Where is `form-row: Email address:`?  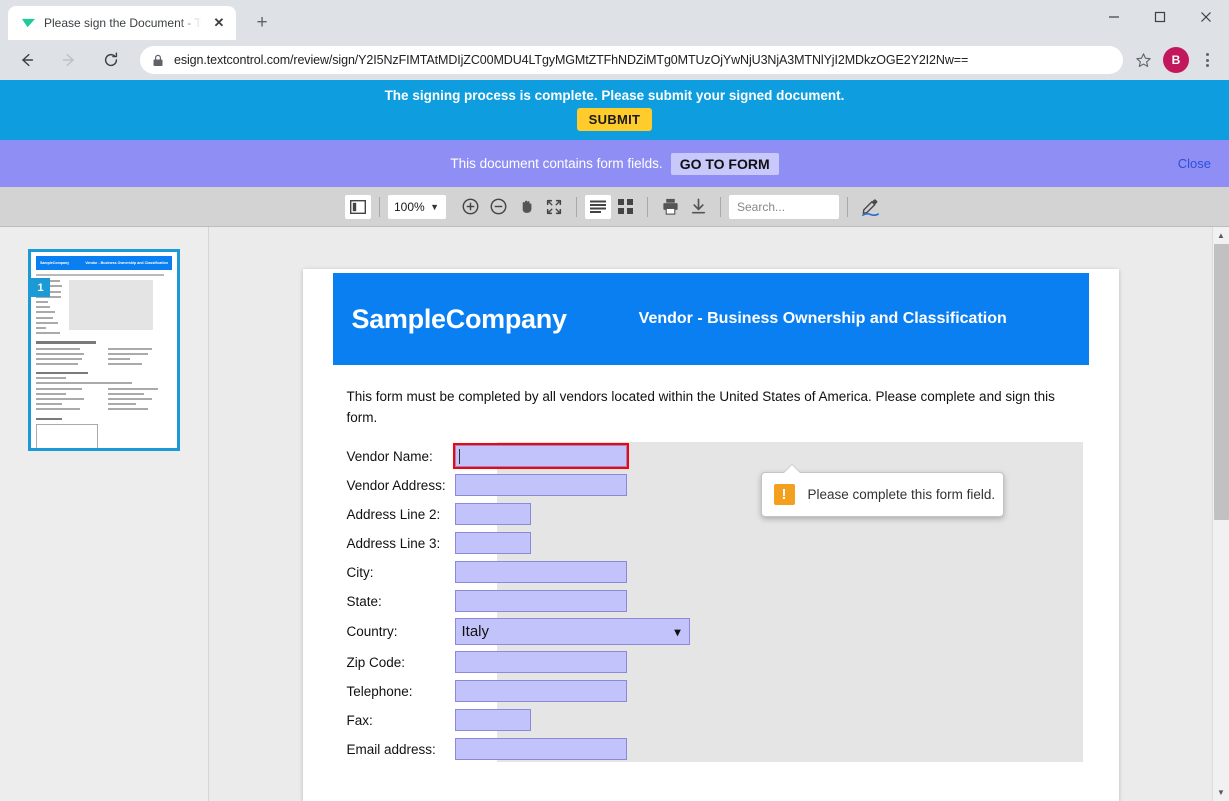 form-row: Email address: is located at coordinates (711, 749).